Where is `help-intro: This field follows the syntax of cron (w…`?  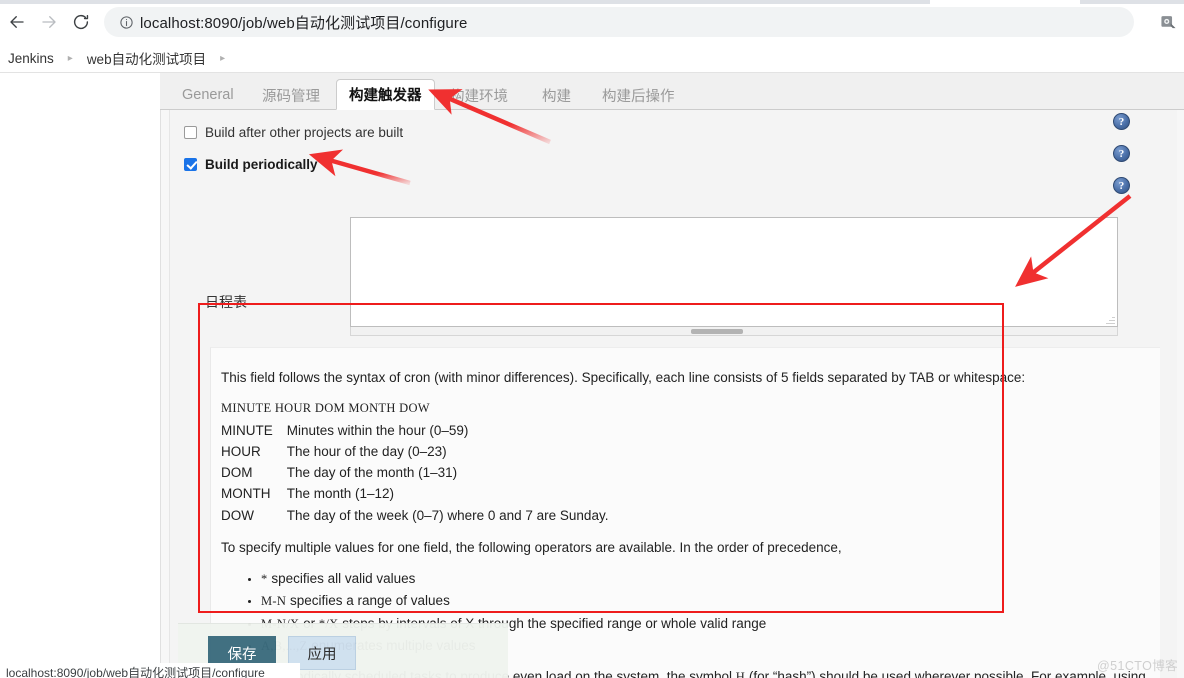 help-intro: This field follows the syntax of cron (w… is located at coordinates (623, 377).